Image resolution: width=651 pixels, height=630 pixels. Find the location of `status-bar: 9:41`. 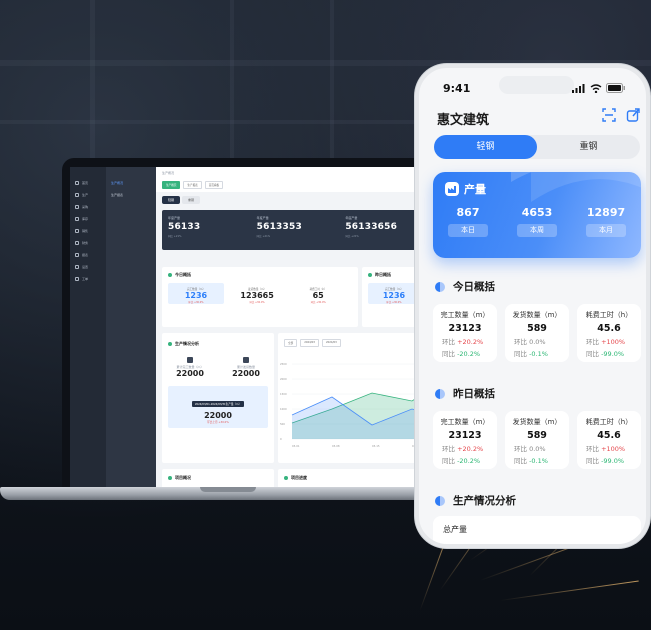

status-bar: 9:41 is located at coordinates (532, 87).